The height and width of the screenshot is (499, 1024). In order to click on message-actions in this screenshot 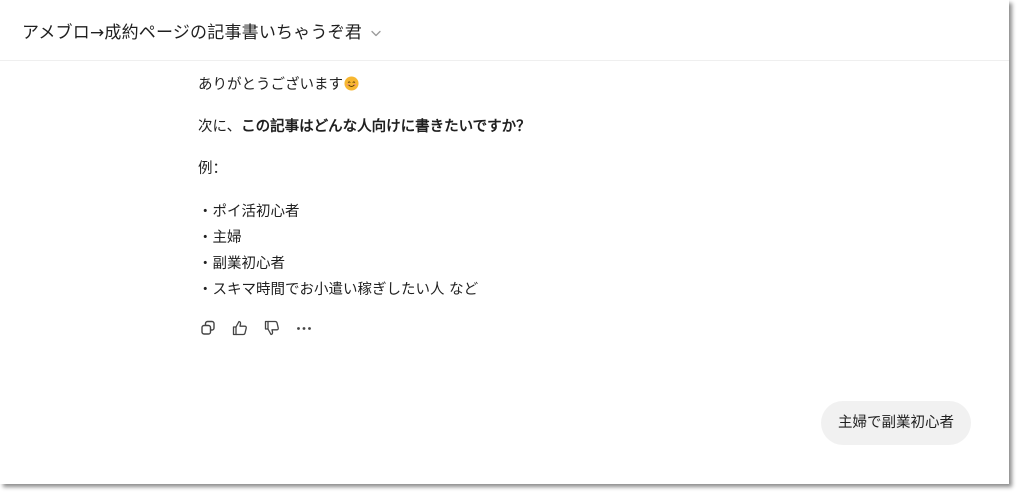, I will do `click(262, 328)`.